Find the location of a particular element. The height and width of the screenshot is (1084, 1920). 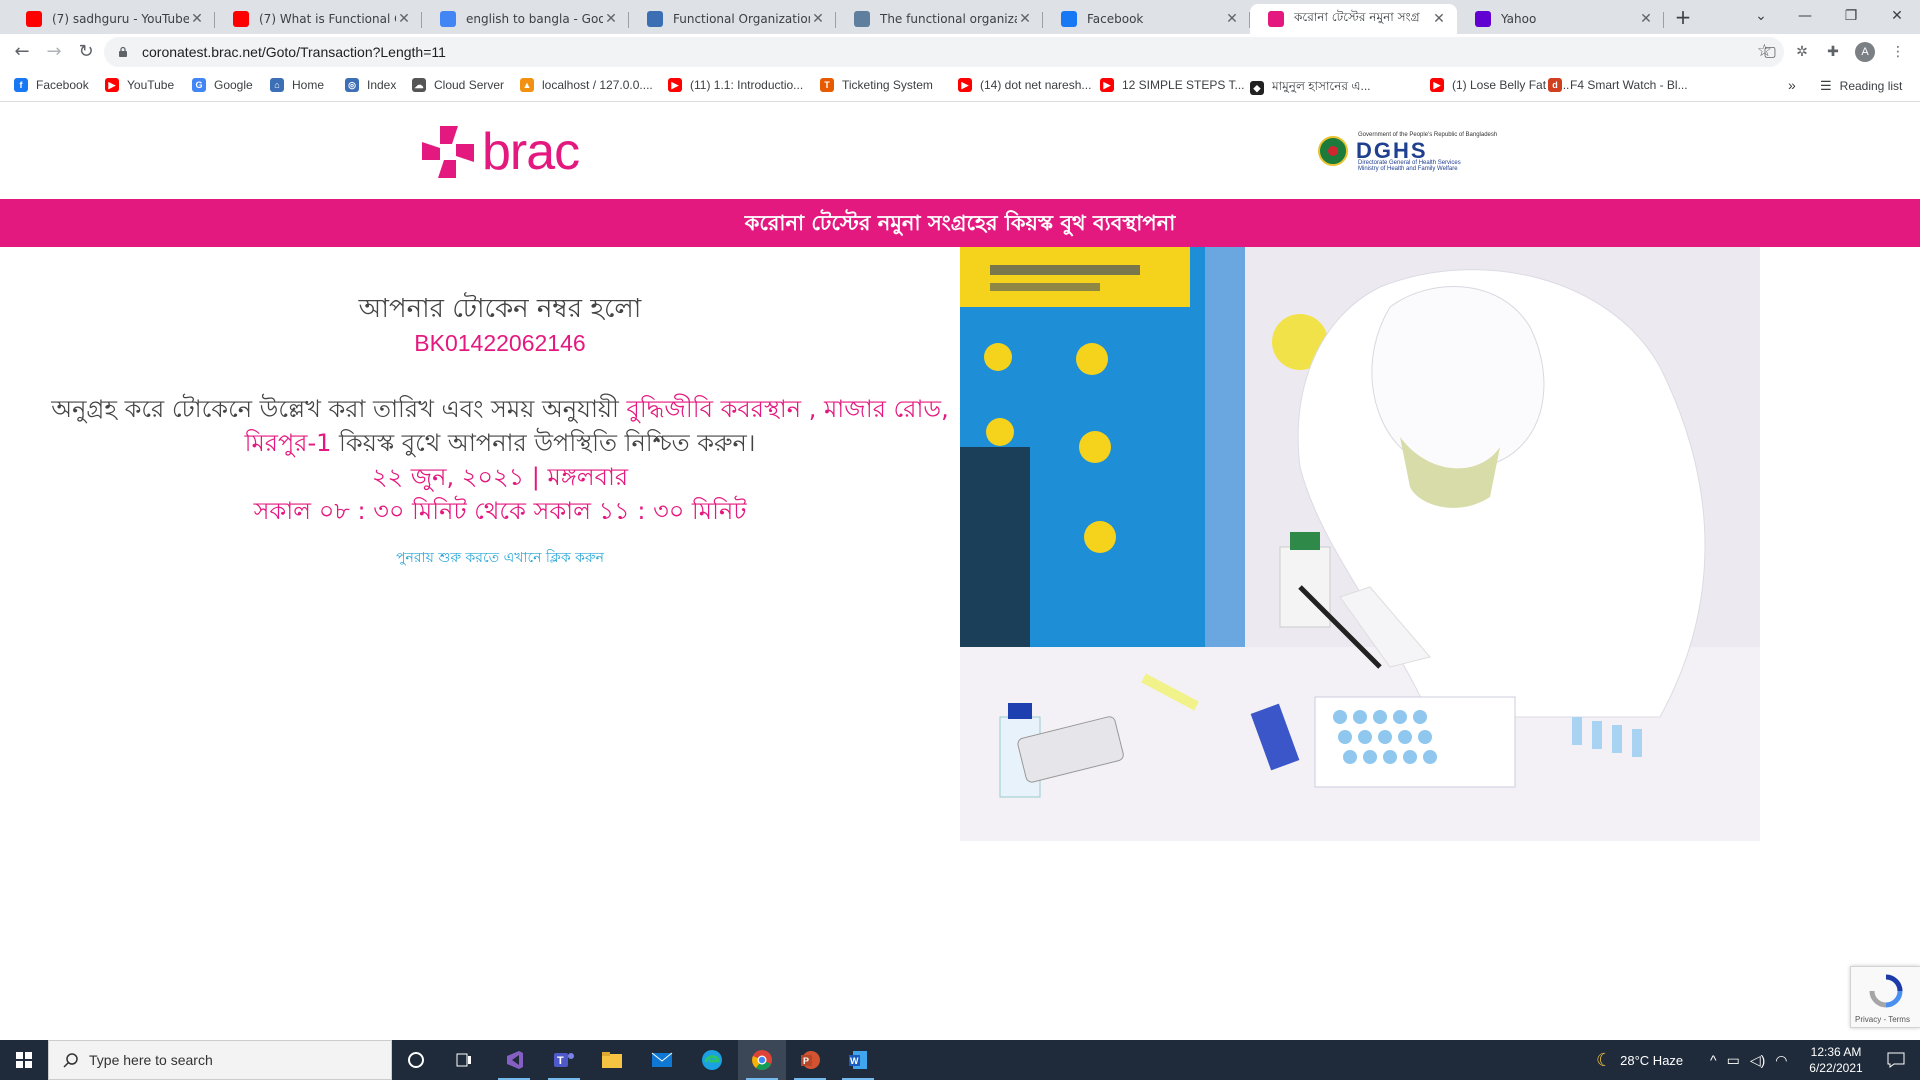

reading-list-button: ☰ Reading list is located at coordinates (1861, 86).